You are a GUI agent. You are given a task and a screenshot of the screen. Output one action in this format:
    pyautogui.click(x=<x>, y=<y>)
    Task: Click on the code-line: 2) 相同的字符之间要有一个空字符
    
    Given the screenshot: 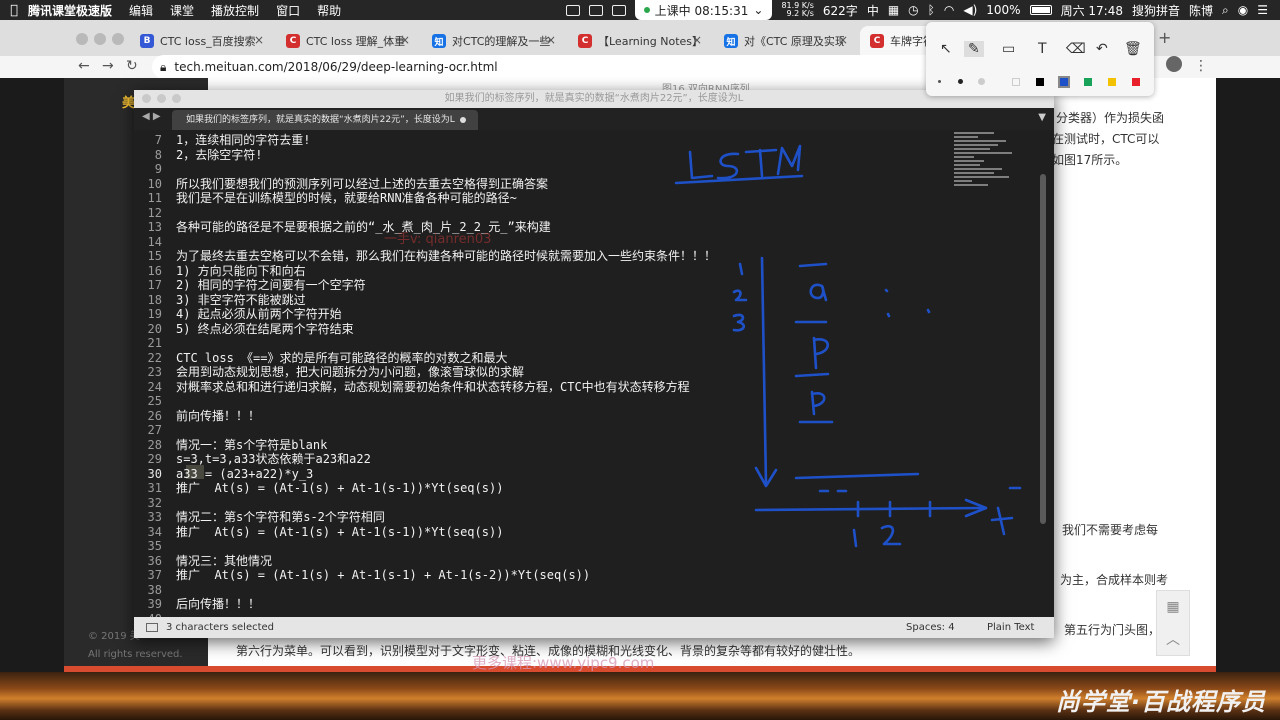 What is the action you would take?
    pyautogui.click(x=271, y=285)
    